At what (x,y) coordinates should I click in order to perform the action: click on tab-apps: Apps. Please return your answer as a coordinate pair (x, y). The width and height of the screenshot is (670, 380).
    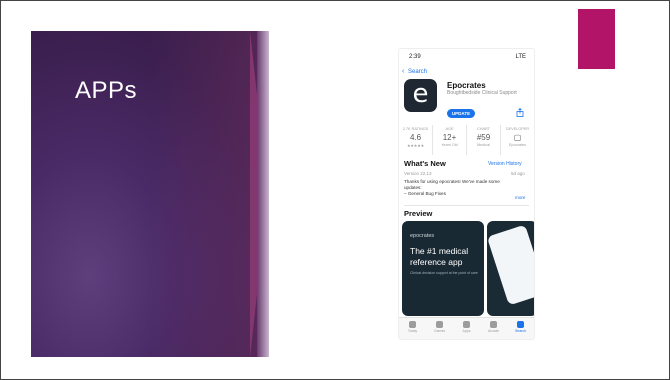
    Looking at the image, I should click on (466, 328).